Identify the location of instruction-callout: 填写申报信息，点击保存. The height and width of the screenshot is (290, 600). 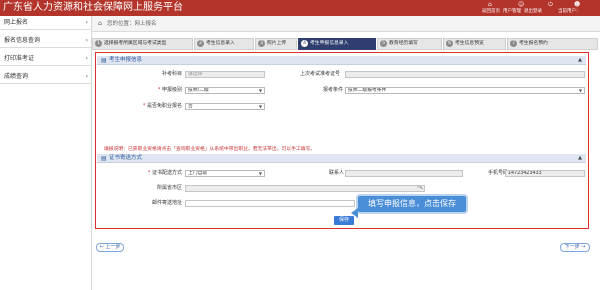
(409, 206).